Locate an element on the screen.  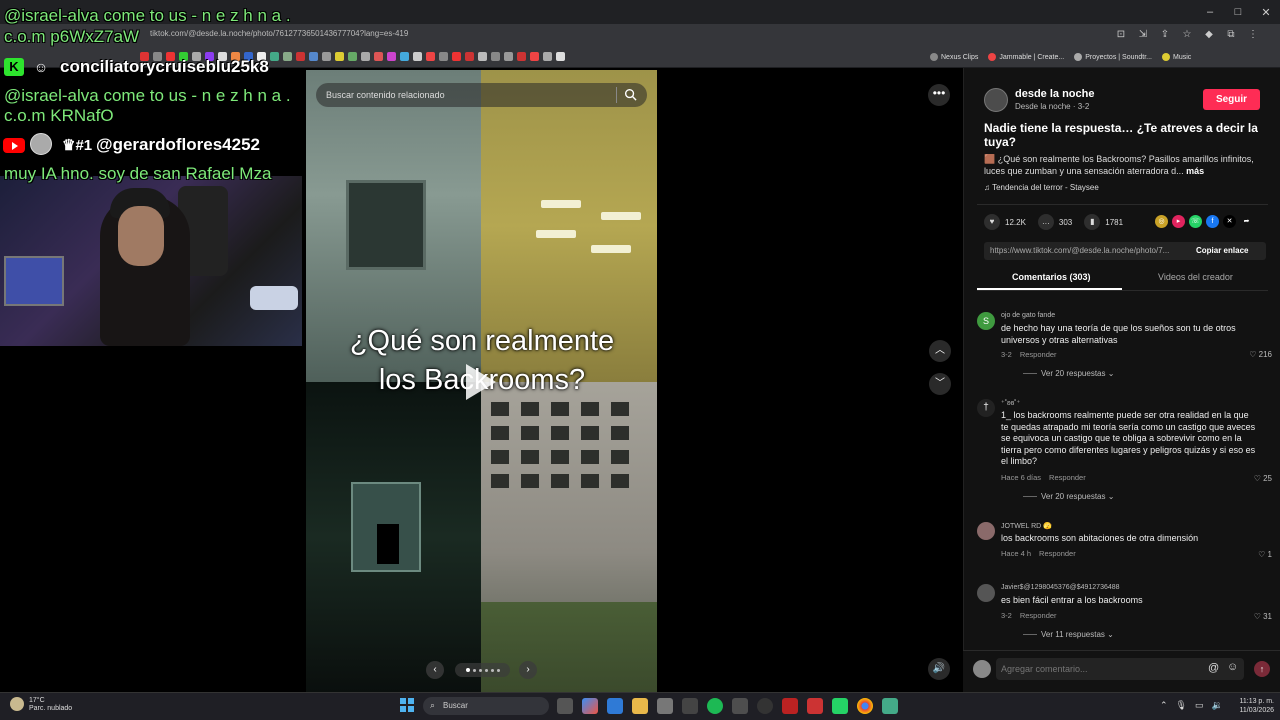
tab-comments: Comentarios (303) is located at coordinates (1051, 277).